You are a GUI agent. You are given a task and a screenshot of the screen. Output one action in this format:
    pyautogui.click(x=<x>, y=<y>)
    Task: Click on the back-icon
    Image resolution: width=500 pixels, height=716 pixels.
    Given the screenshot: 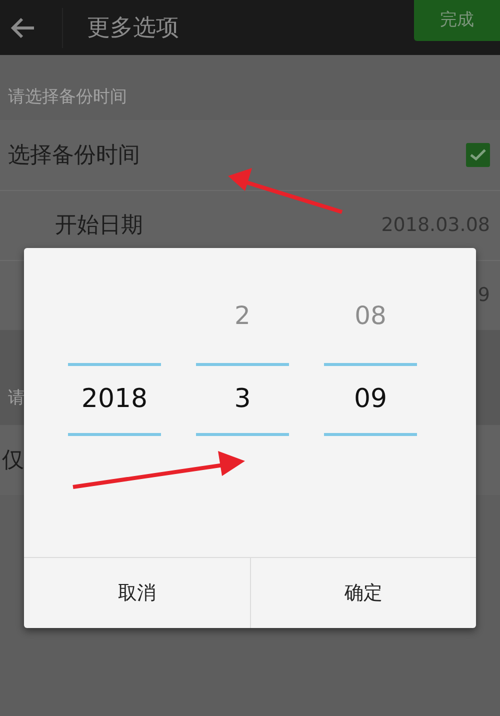 What is the action you would take?
    pyautogui.click(x=23, y=27)
    